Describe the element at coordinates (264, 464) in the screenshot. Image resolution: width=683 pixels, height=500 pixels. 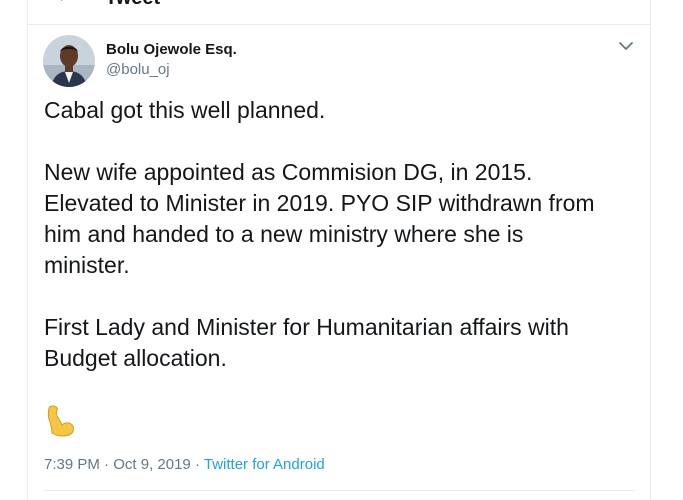
I see `tweet-source-link: Twitter for Android` at that location.